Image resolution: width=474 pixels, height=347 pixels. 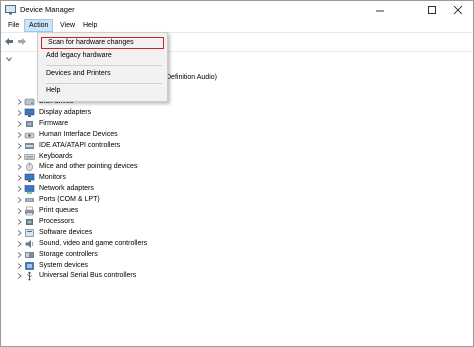 What do you see at coordinates (69, 200) in the screenshot?
I see `tree-category-label: Ports (COM & LPT)` at bounding box center [69, 200].